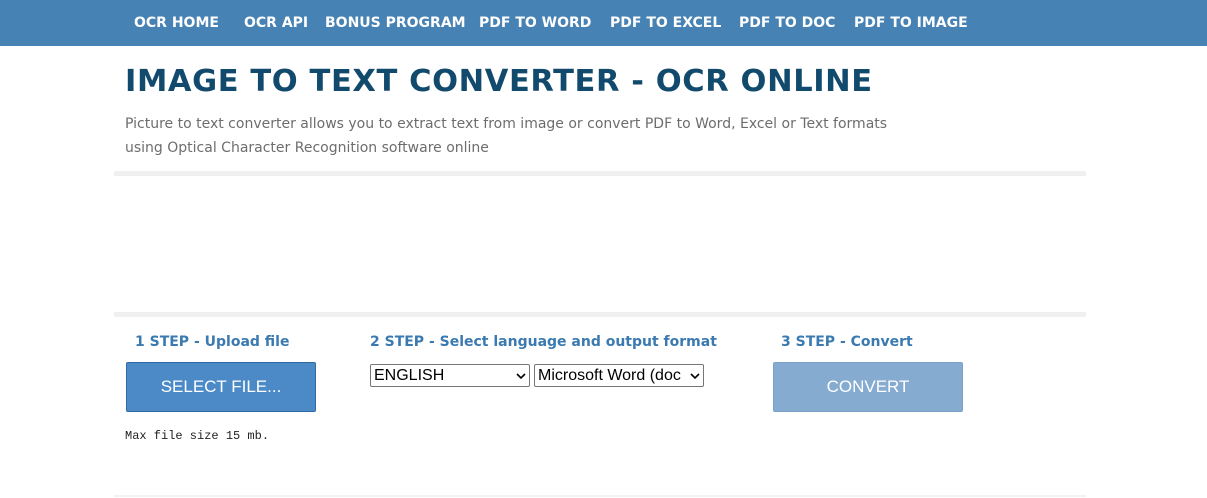  I want to click on language-select: ENGLISH, so click(450, 375).